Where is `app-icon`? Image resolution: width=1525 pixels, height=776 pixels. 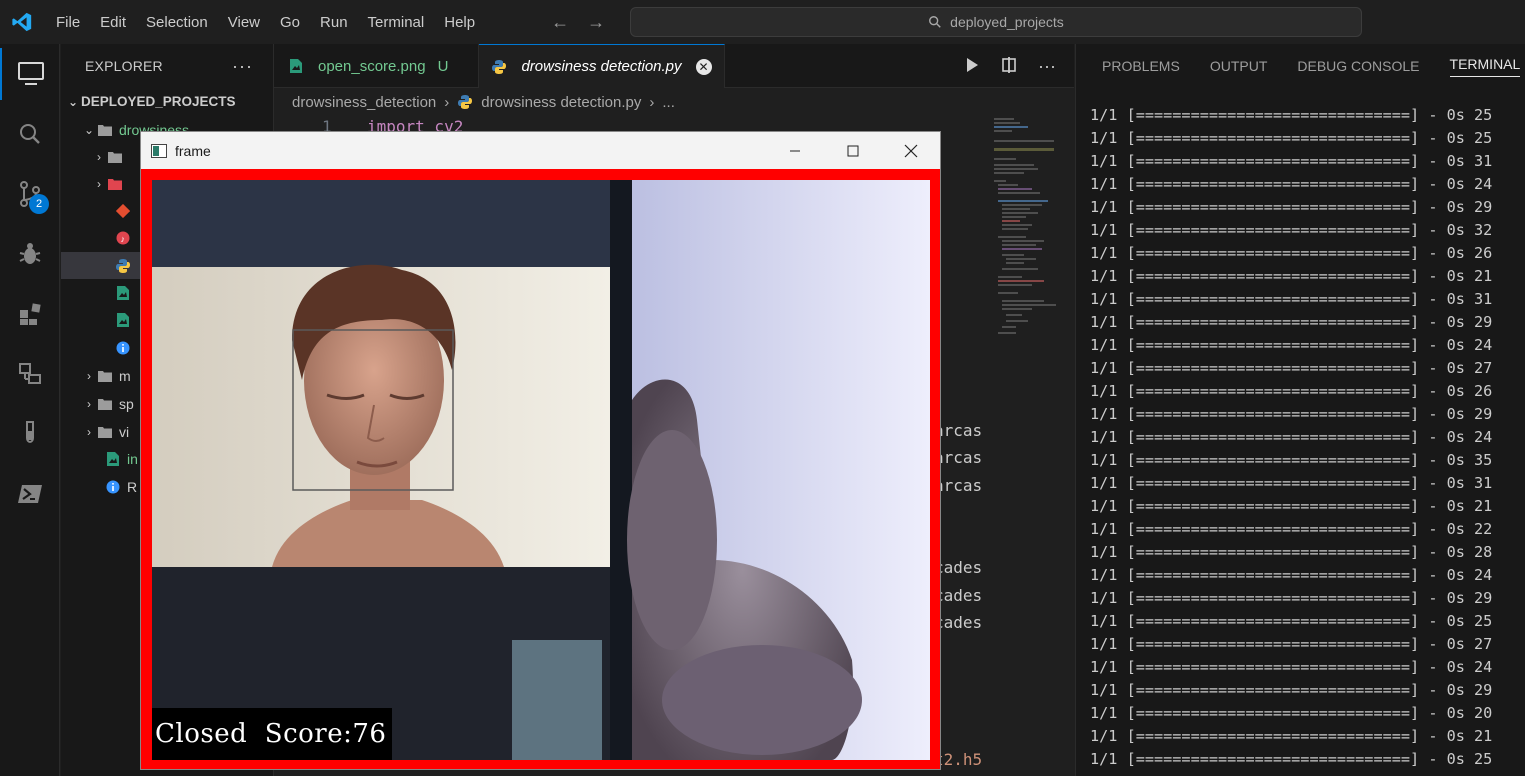
app-icon is located at coordinates (159, 150).